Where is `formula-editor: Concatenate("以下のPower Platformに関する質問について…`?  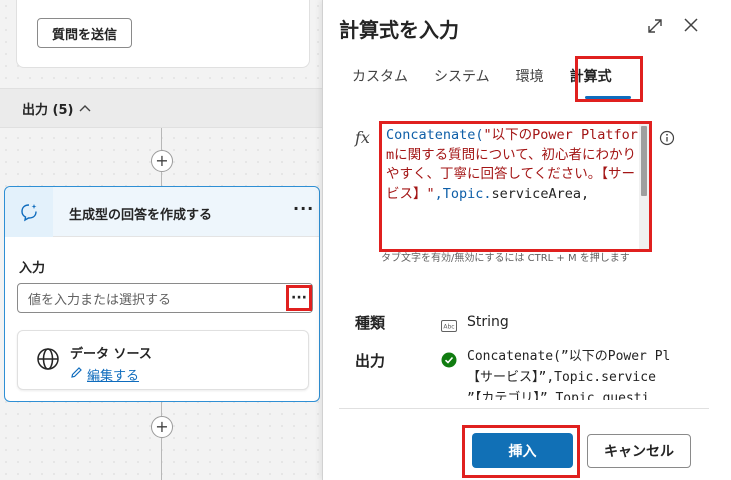
formula-editor: Concatenate("以下のPower Platformに関する質問について… is located at coordinates (515, 186).